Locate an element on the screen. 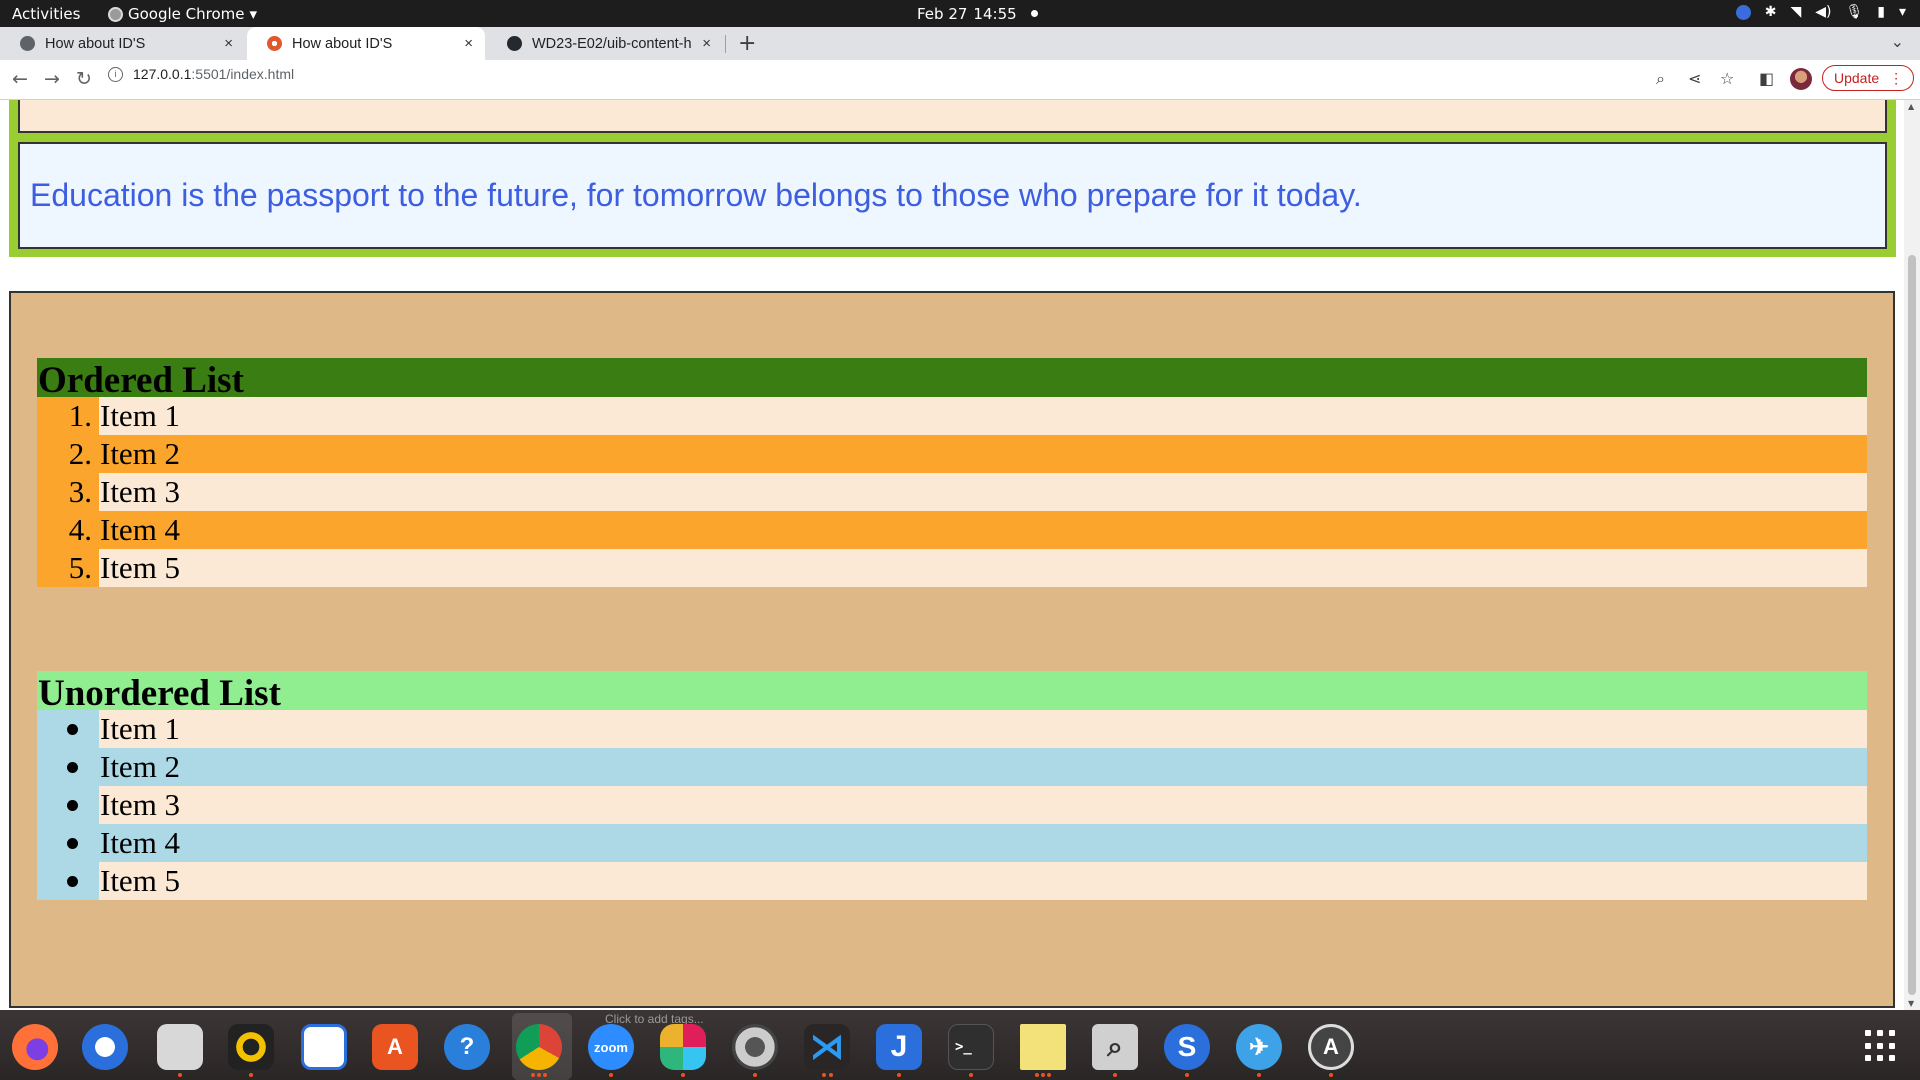 The width and height of the screenshot is (1920, 1080). site-info-icon: i is located at coordinates (115, 74).